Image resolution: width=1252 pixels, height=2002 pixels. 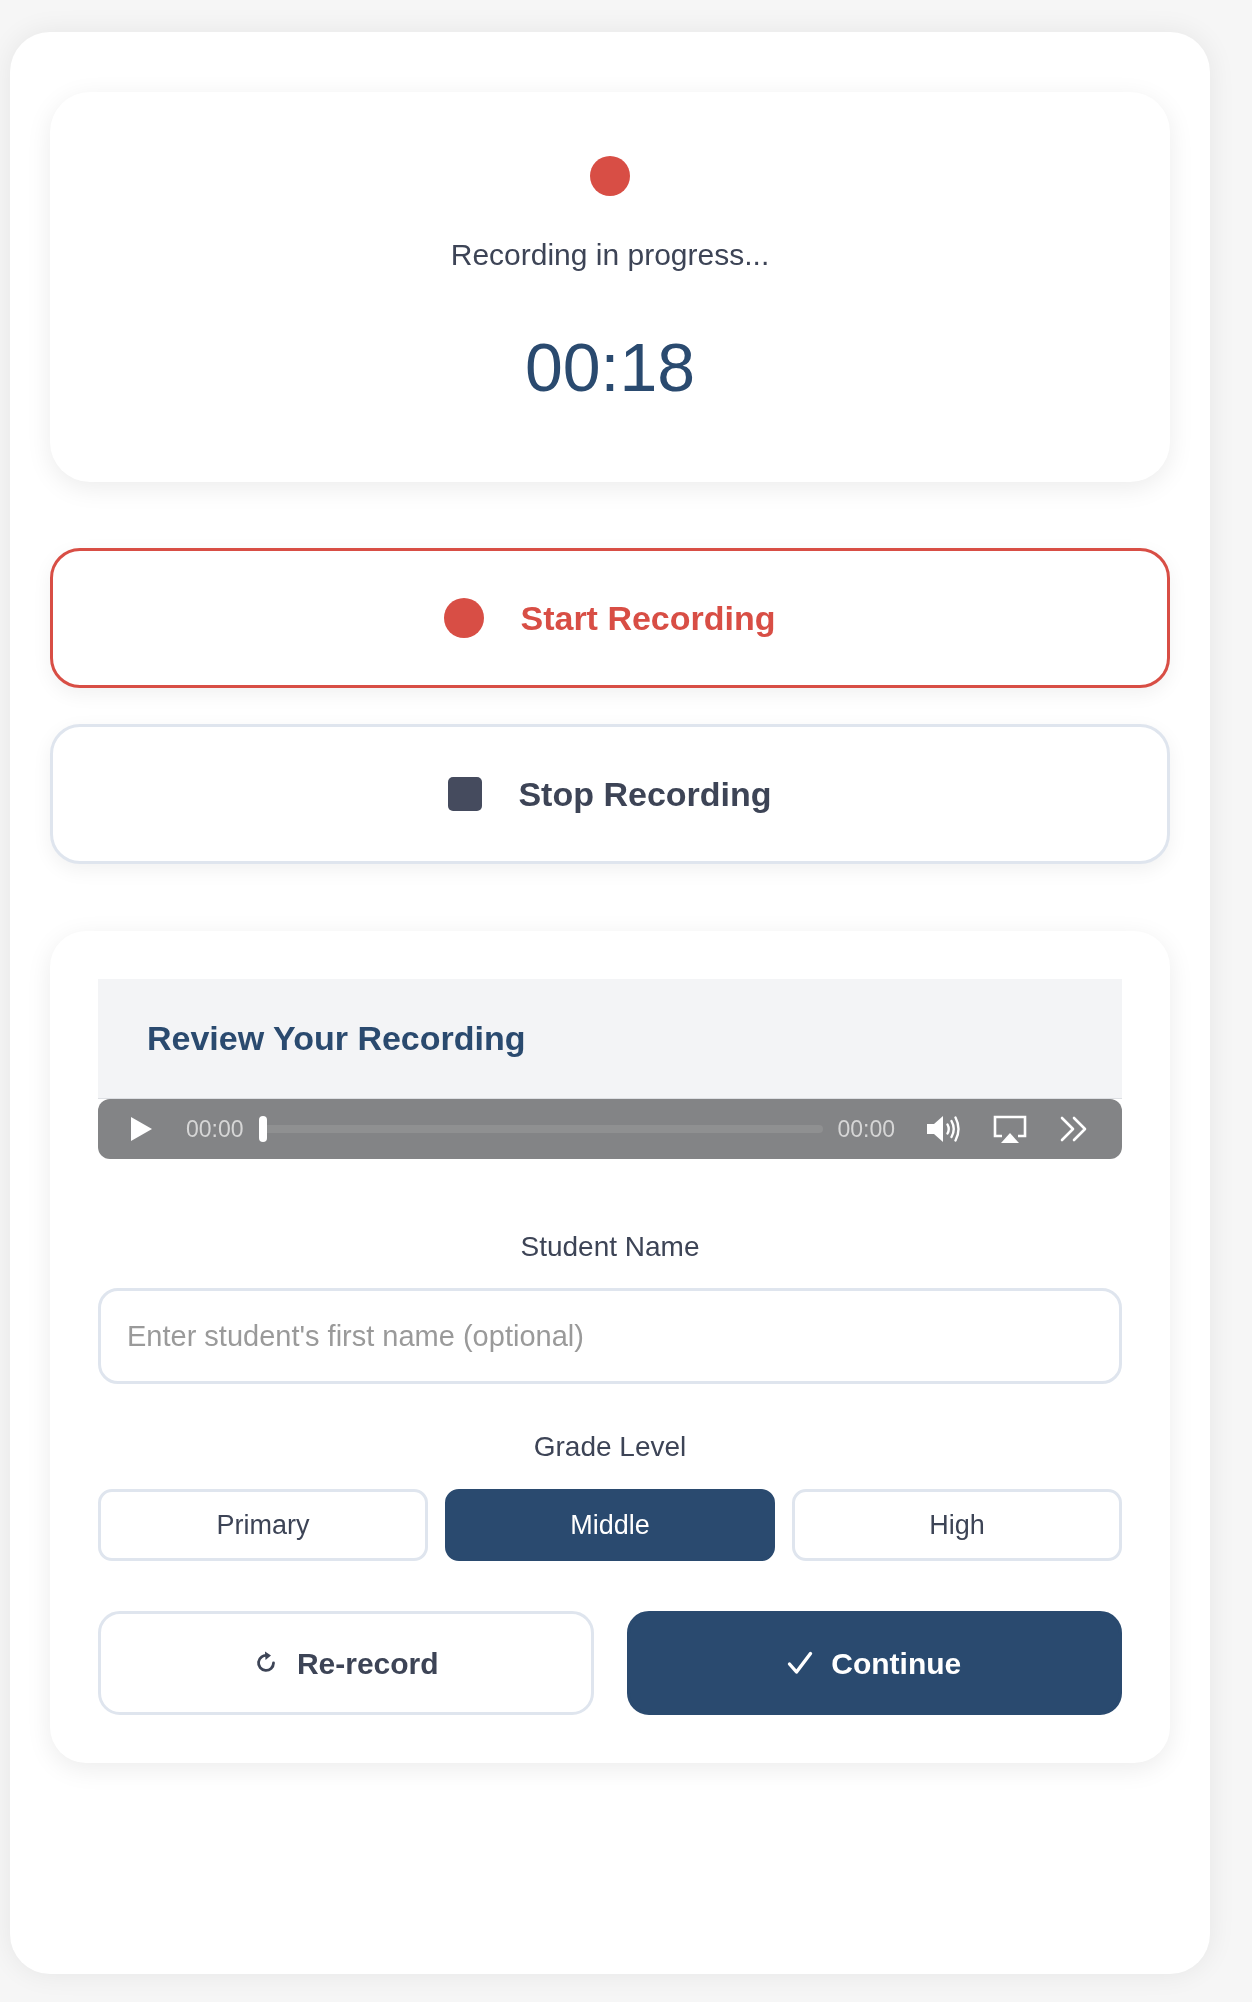 What do you see at coordinates (610, 1247) in the screenshot?
I see `student-name-label: Student Name` at bounding box center [610, 1247].